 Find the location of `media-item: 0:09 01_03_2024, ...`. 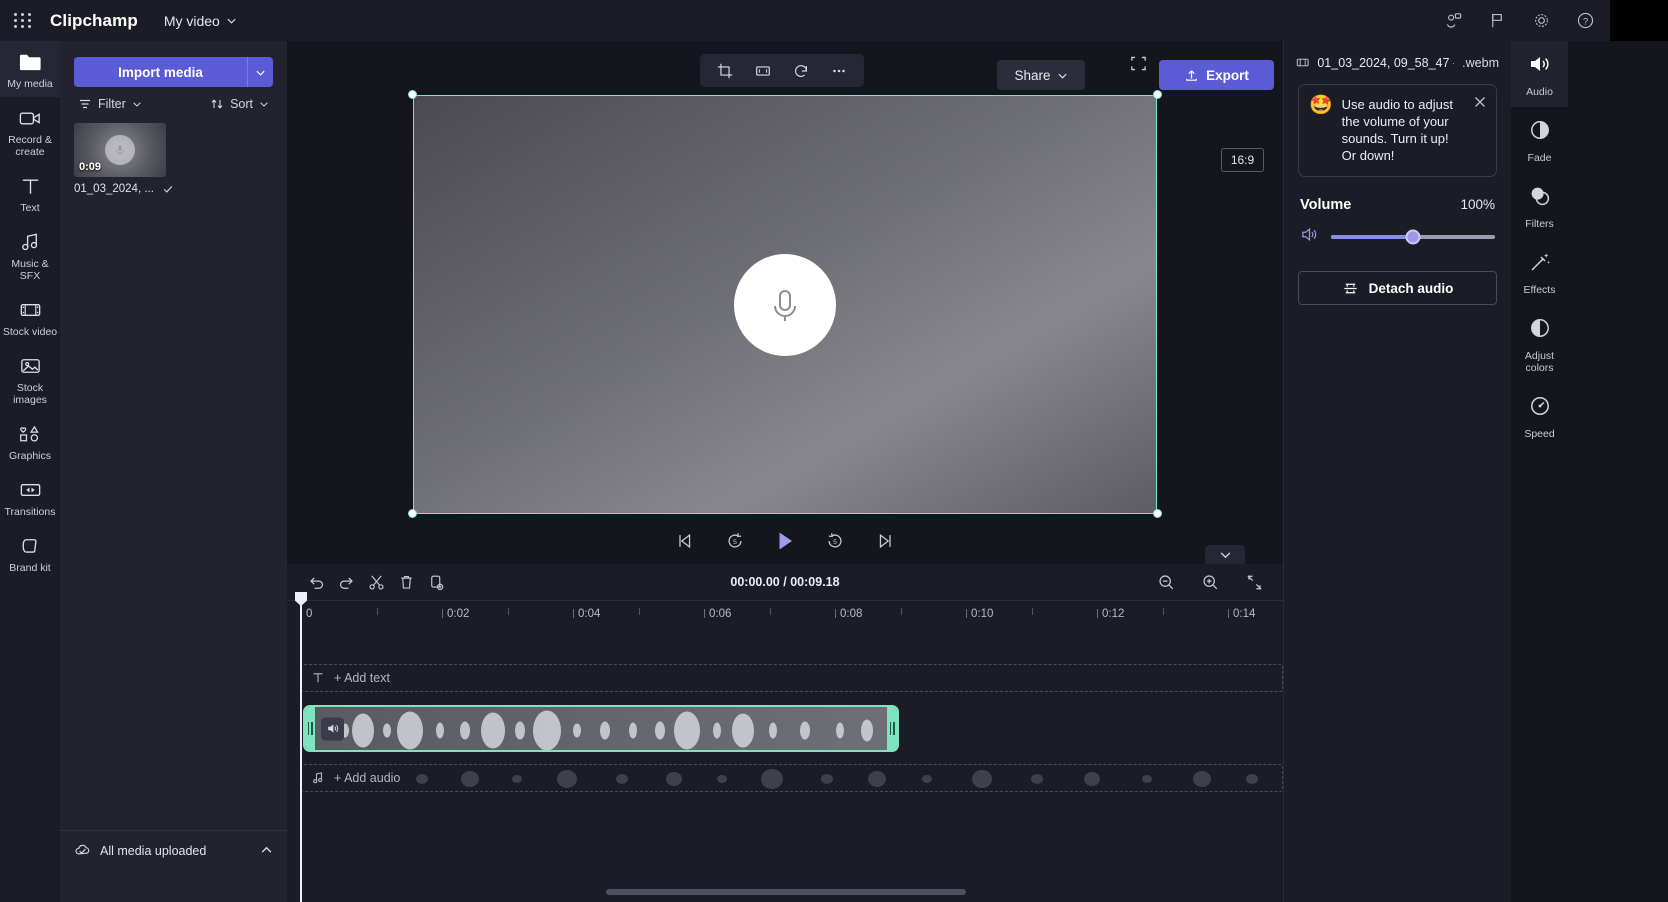

media-item: 0:09 01_03_2024, ... is located at coordinates (173, 153).